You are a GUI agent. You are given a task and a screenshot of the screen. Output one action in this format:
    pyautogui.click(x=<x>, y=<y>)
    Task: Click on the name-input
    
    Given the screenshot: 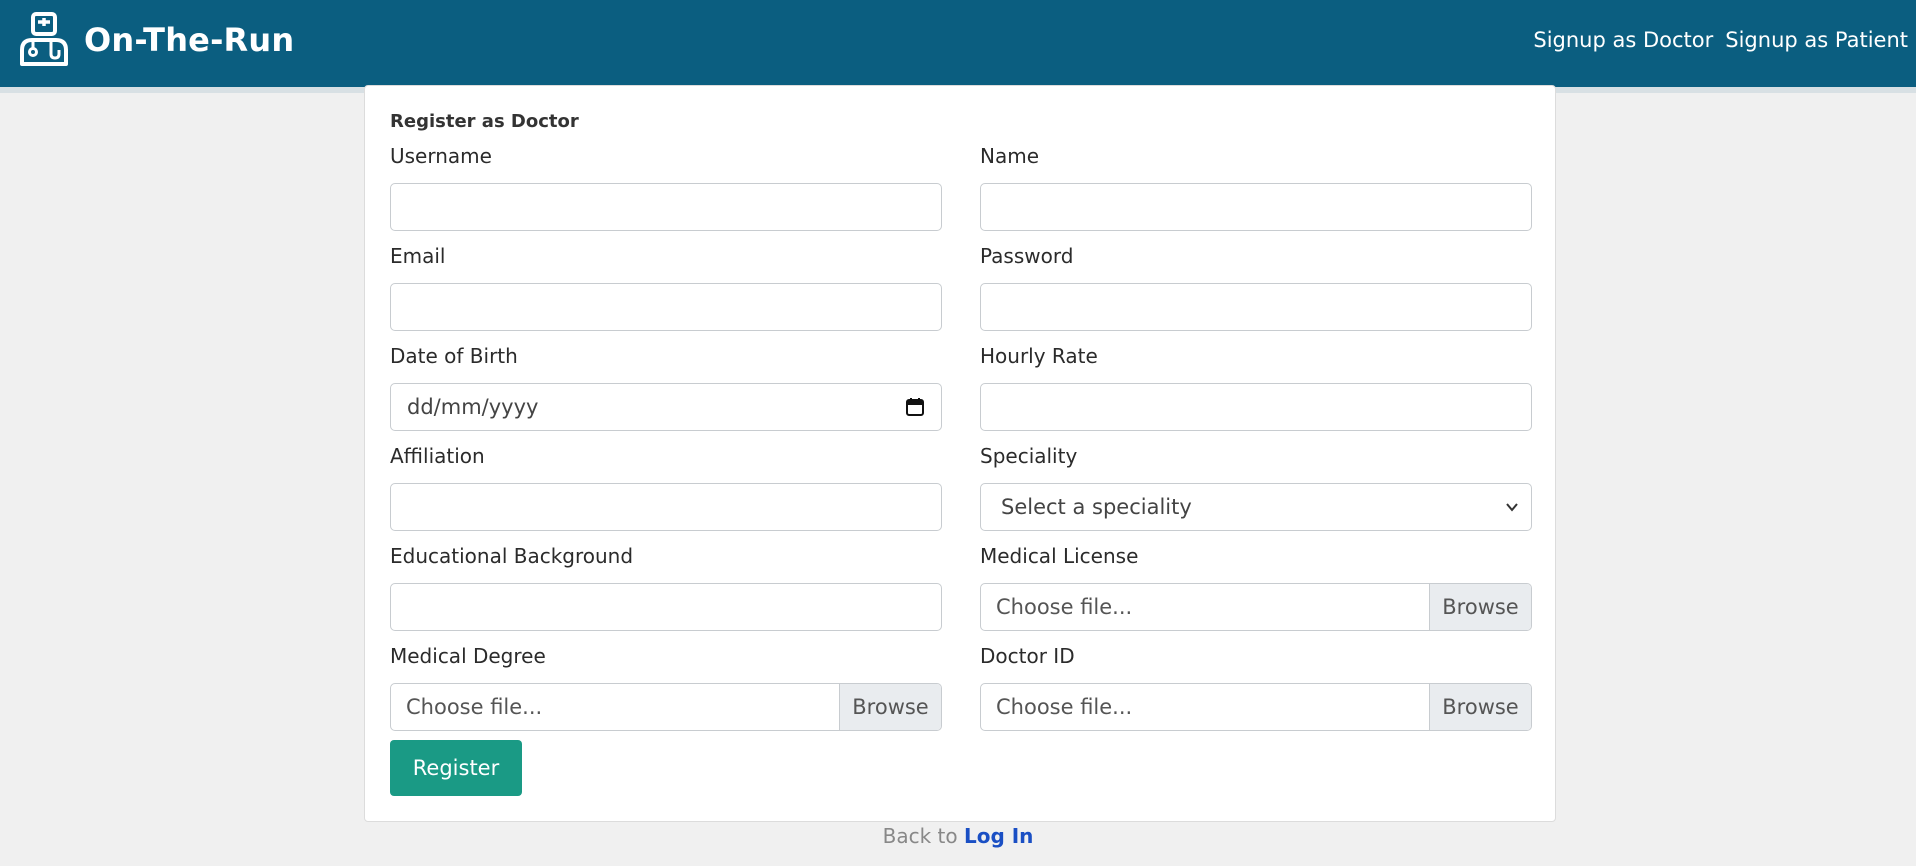 What is the action you would take?
    pyautogui.click(x=1256, y=207)
    